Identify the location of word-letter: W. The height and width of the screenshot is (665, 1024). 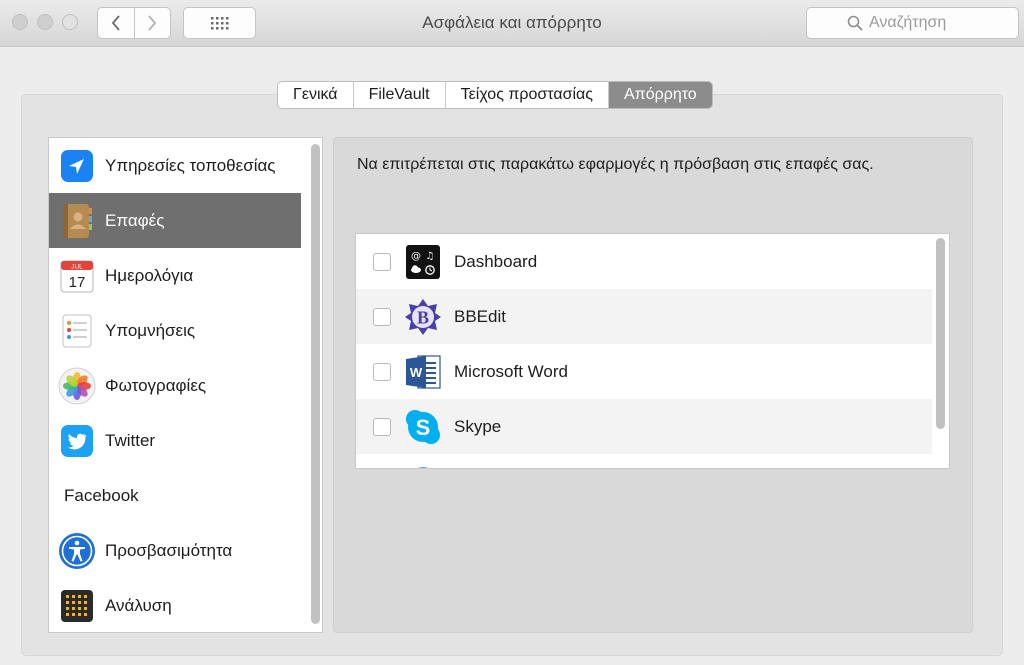
(416, 372).